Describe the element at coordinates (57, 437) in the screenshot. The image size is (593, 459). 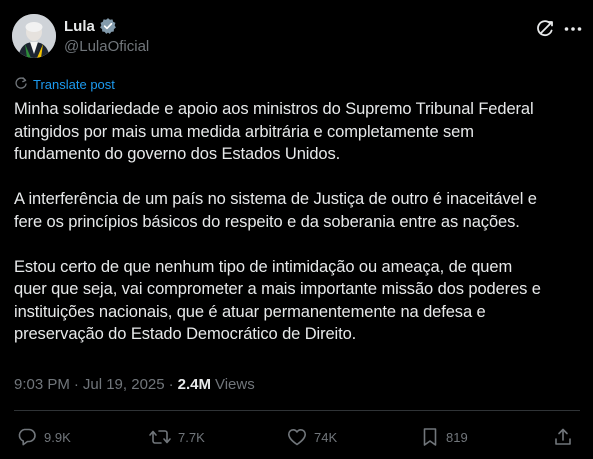
I see `reply-count: 9.9K` at that location.